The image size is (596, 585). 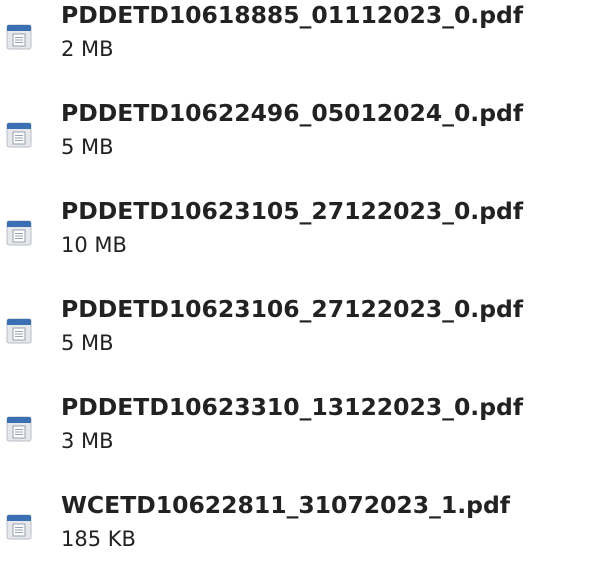 I want to click on file-item: PDDETD10623310_13122023_0.pdf 3 MB, so click(x=298, y=434).